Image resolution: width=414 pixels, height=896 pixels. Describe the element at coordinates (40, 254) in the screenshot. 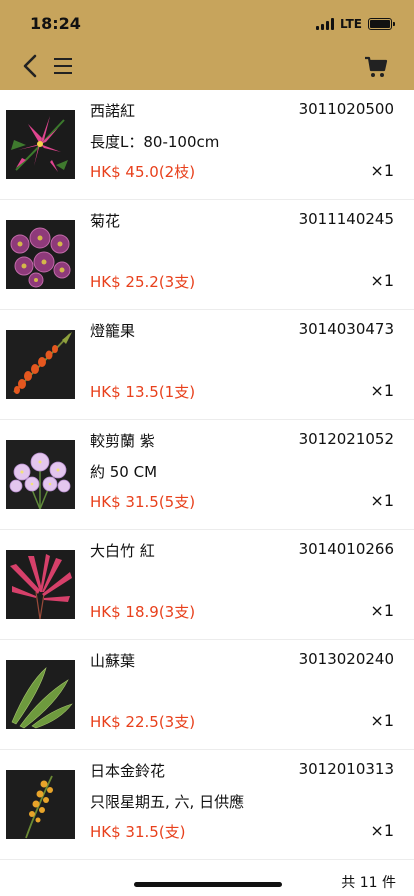

I see `chrysanthemum-image` at that location.